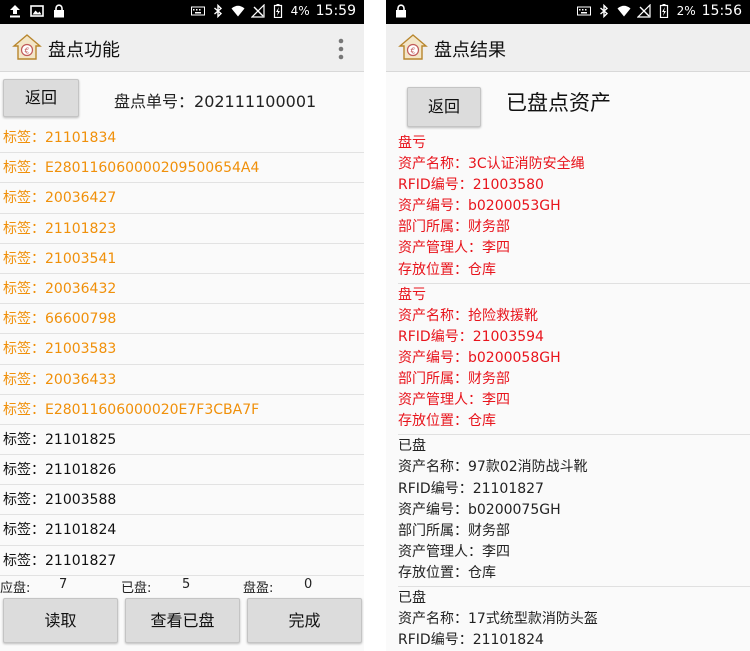 The width and height of the screenshot is (750, 651). I want to click on app-logo-icon: €, so click(27, 47).